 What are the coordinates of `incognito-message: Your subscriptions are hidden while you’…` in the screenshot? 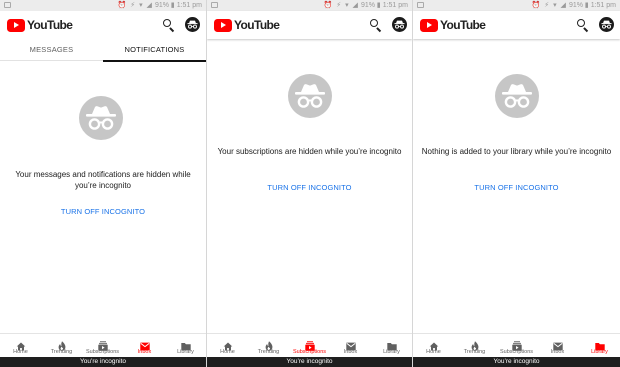 It's located at (309, 151).